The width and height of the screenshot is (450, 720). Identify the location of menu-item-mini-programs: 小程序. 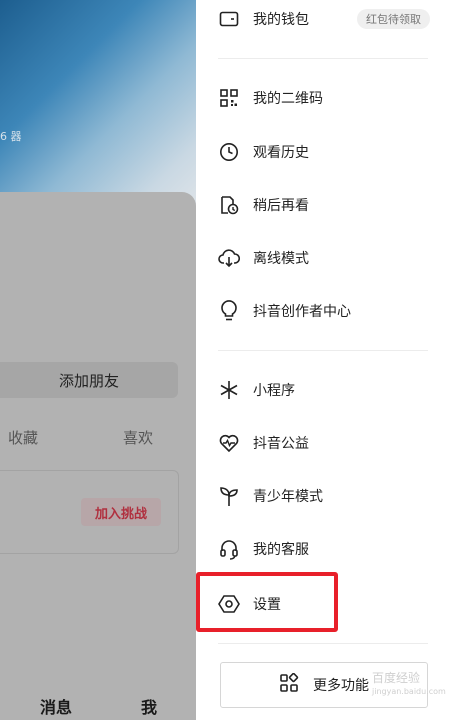
(256, 390).